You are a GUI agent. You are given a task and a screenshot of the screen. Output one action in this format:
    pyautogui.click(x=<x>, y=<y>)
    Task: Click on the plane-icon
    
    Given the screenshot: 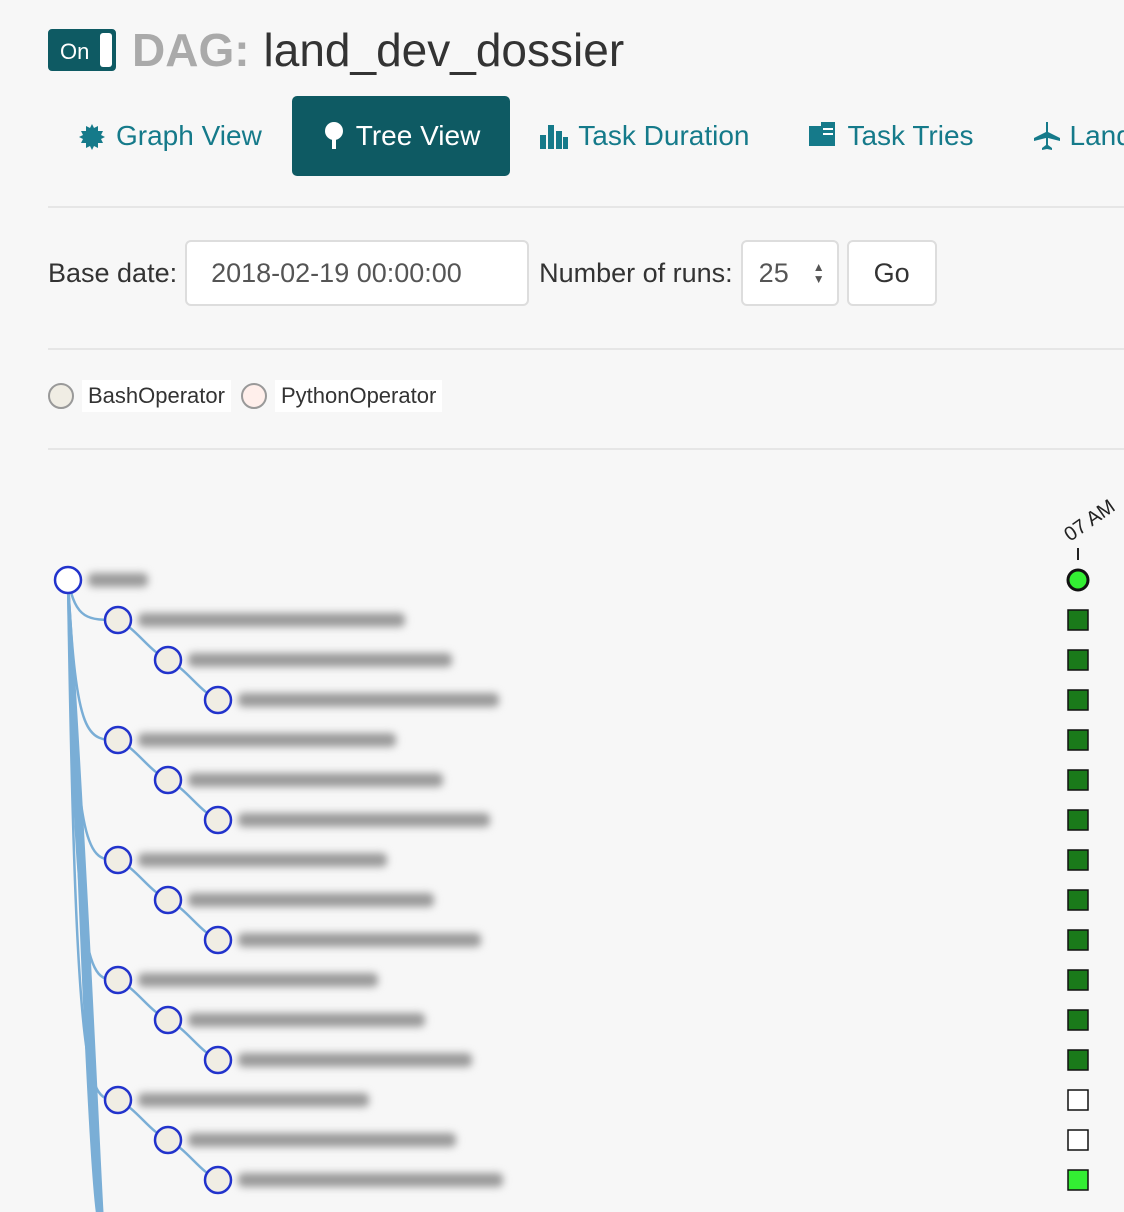 What is the action you would take?
    pyautogui.click(x=1046, y=136)
    